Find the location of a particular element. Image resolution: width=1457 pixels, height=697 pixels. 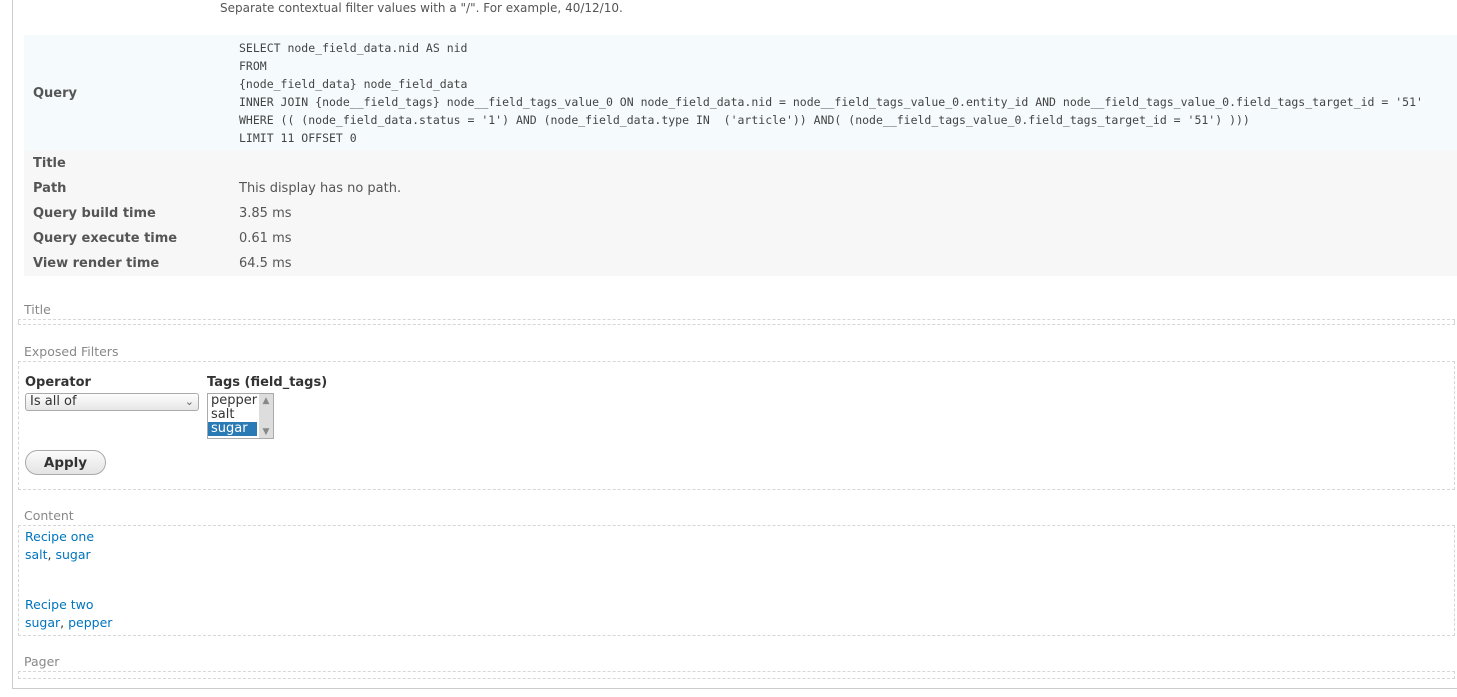

row-label: Query build time is located at coordinates (94, 213).